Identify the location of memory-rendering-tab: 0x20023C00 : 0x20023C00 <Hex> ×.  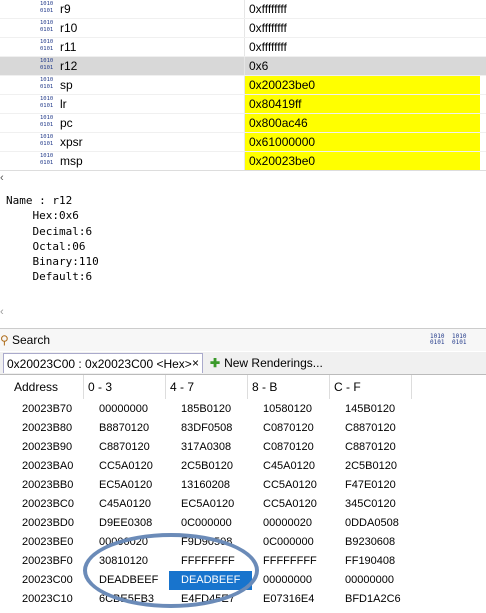
(103, 363).